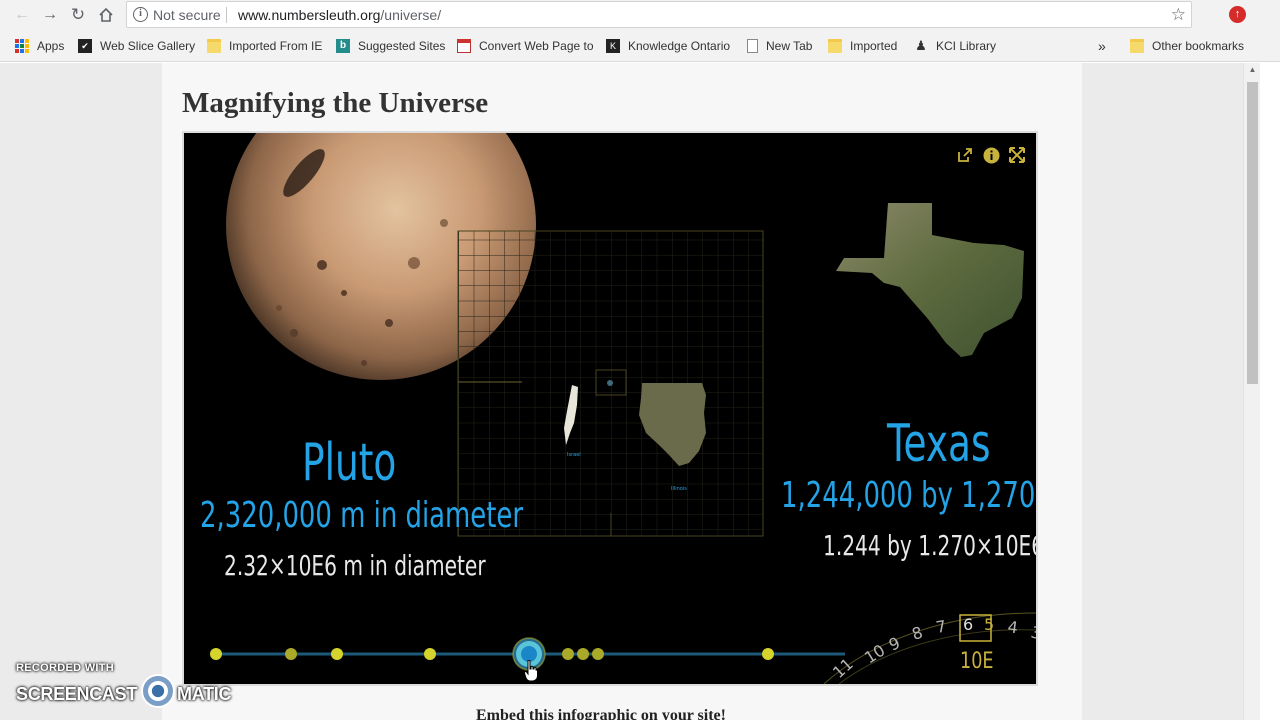 Image resolution: width=1280 pixels, height=720 pixels. What do you see at coordinates (610, 383) in the screenshot?
I see `magnification-grid` at bounding box center [610, 383].